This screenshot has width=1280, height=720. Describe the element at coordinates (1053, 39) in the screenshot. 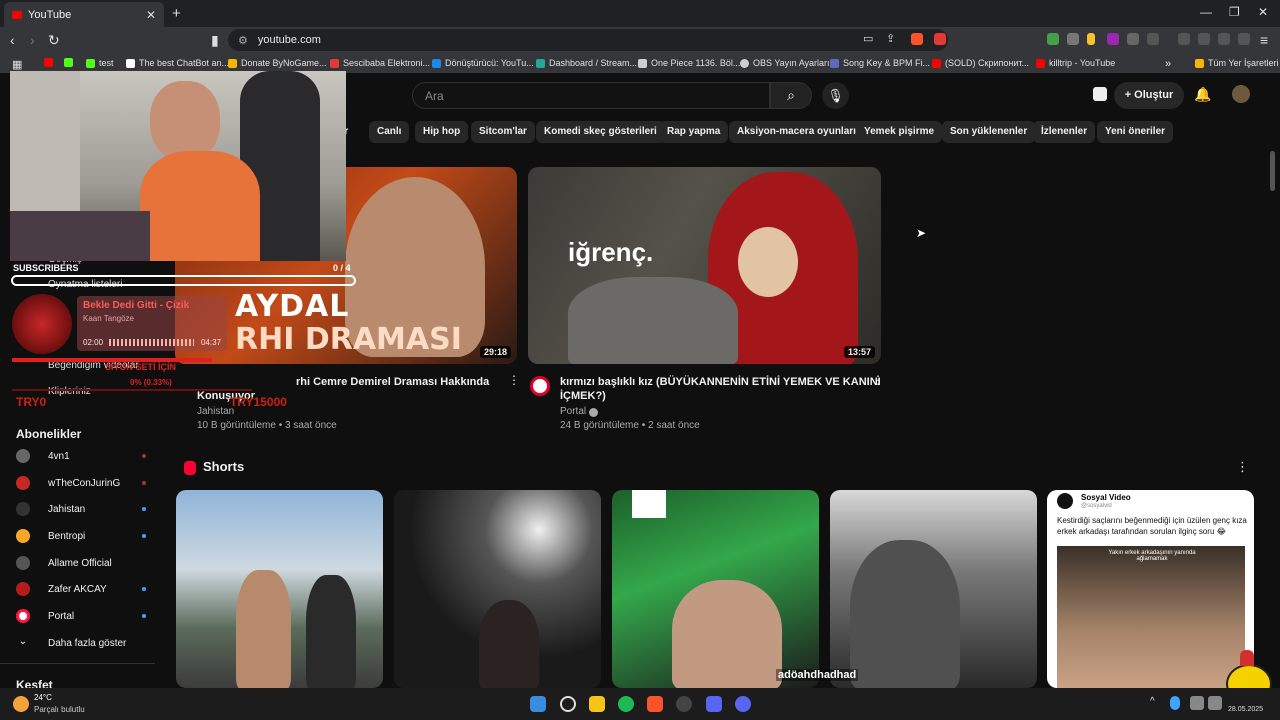

I see `extension-vpn-icon` at that location.